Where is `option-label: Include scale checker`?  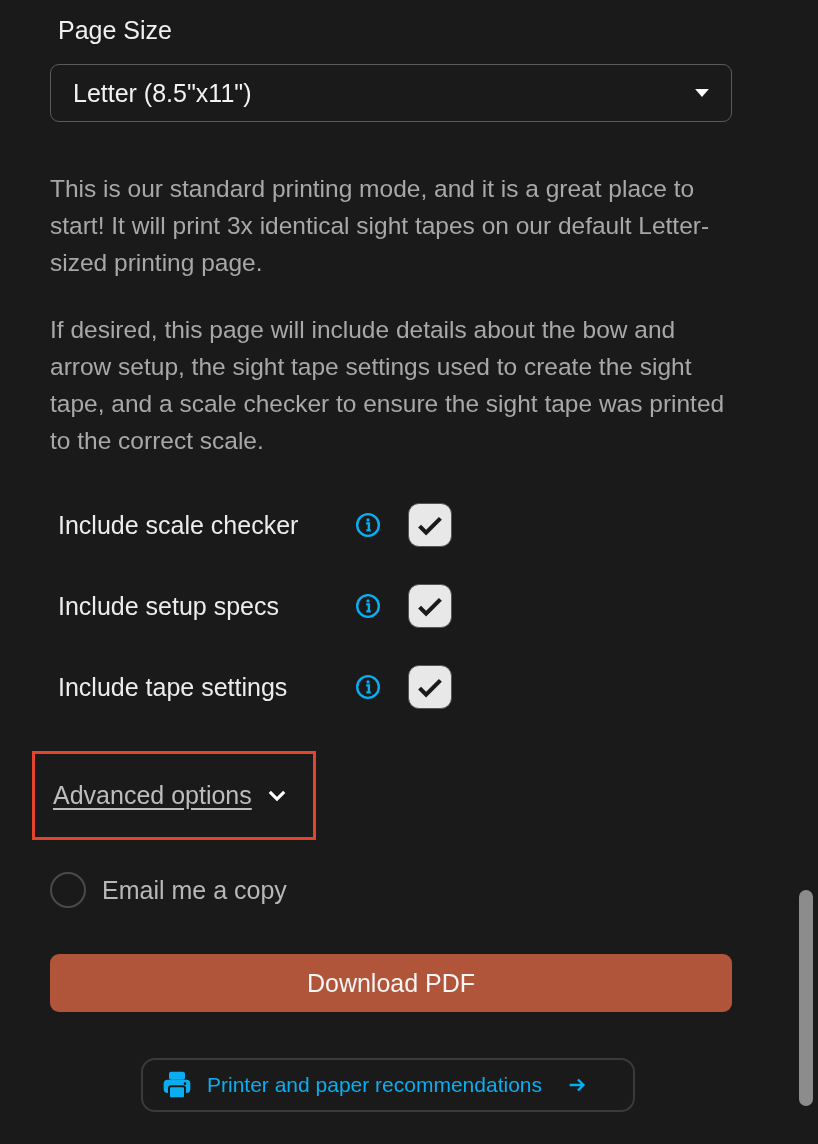 option-label: Include scale checker is located at coordinates (179, 525).